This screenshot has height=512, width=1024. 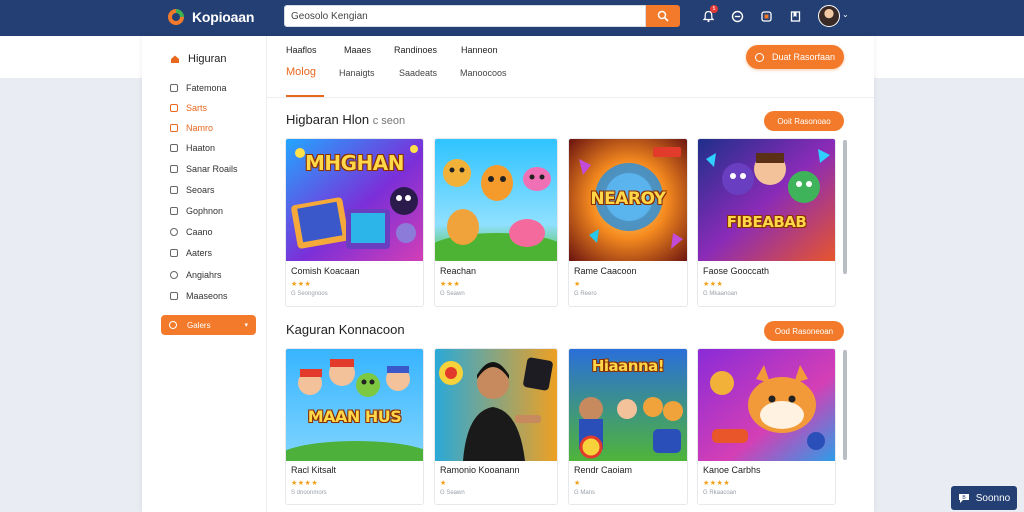 I want to click on search-button, so click(x=663, y=16).